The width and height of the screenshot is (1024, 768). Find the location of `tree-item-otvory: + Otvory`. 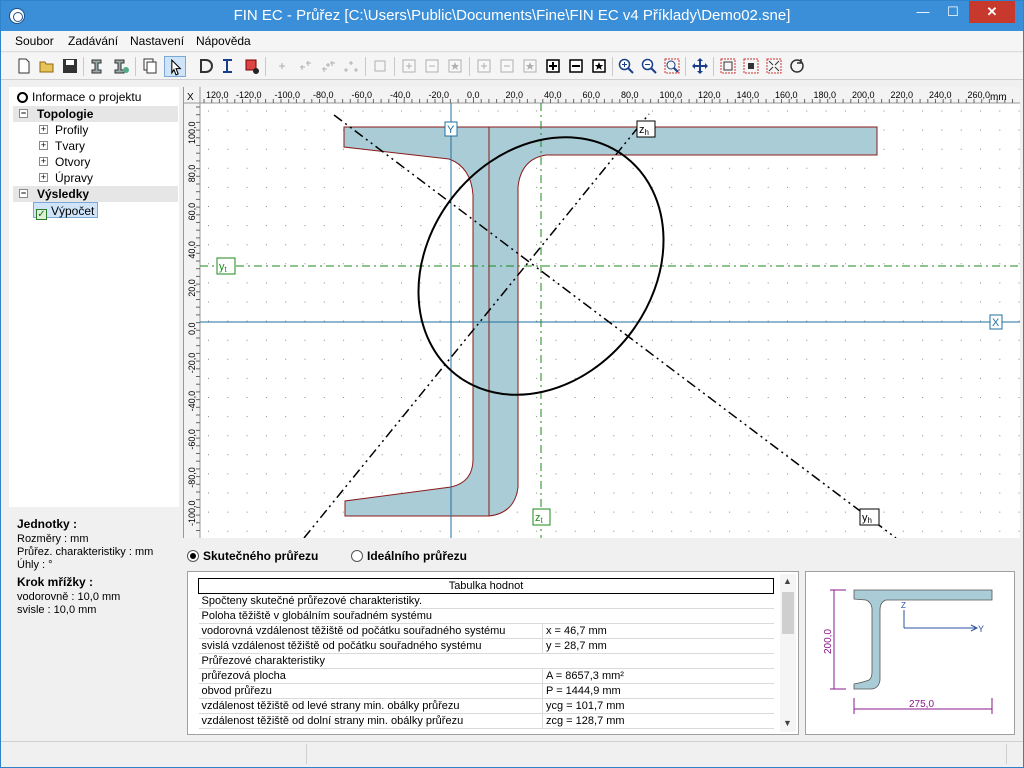

tree-item-otvory: + Otvory is located at coordinates (64, 162).